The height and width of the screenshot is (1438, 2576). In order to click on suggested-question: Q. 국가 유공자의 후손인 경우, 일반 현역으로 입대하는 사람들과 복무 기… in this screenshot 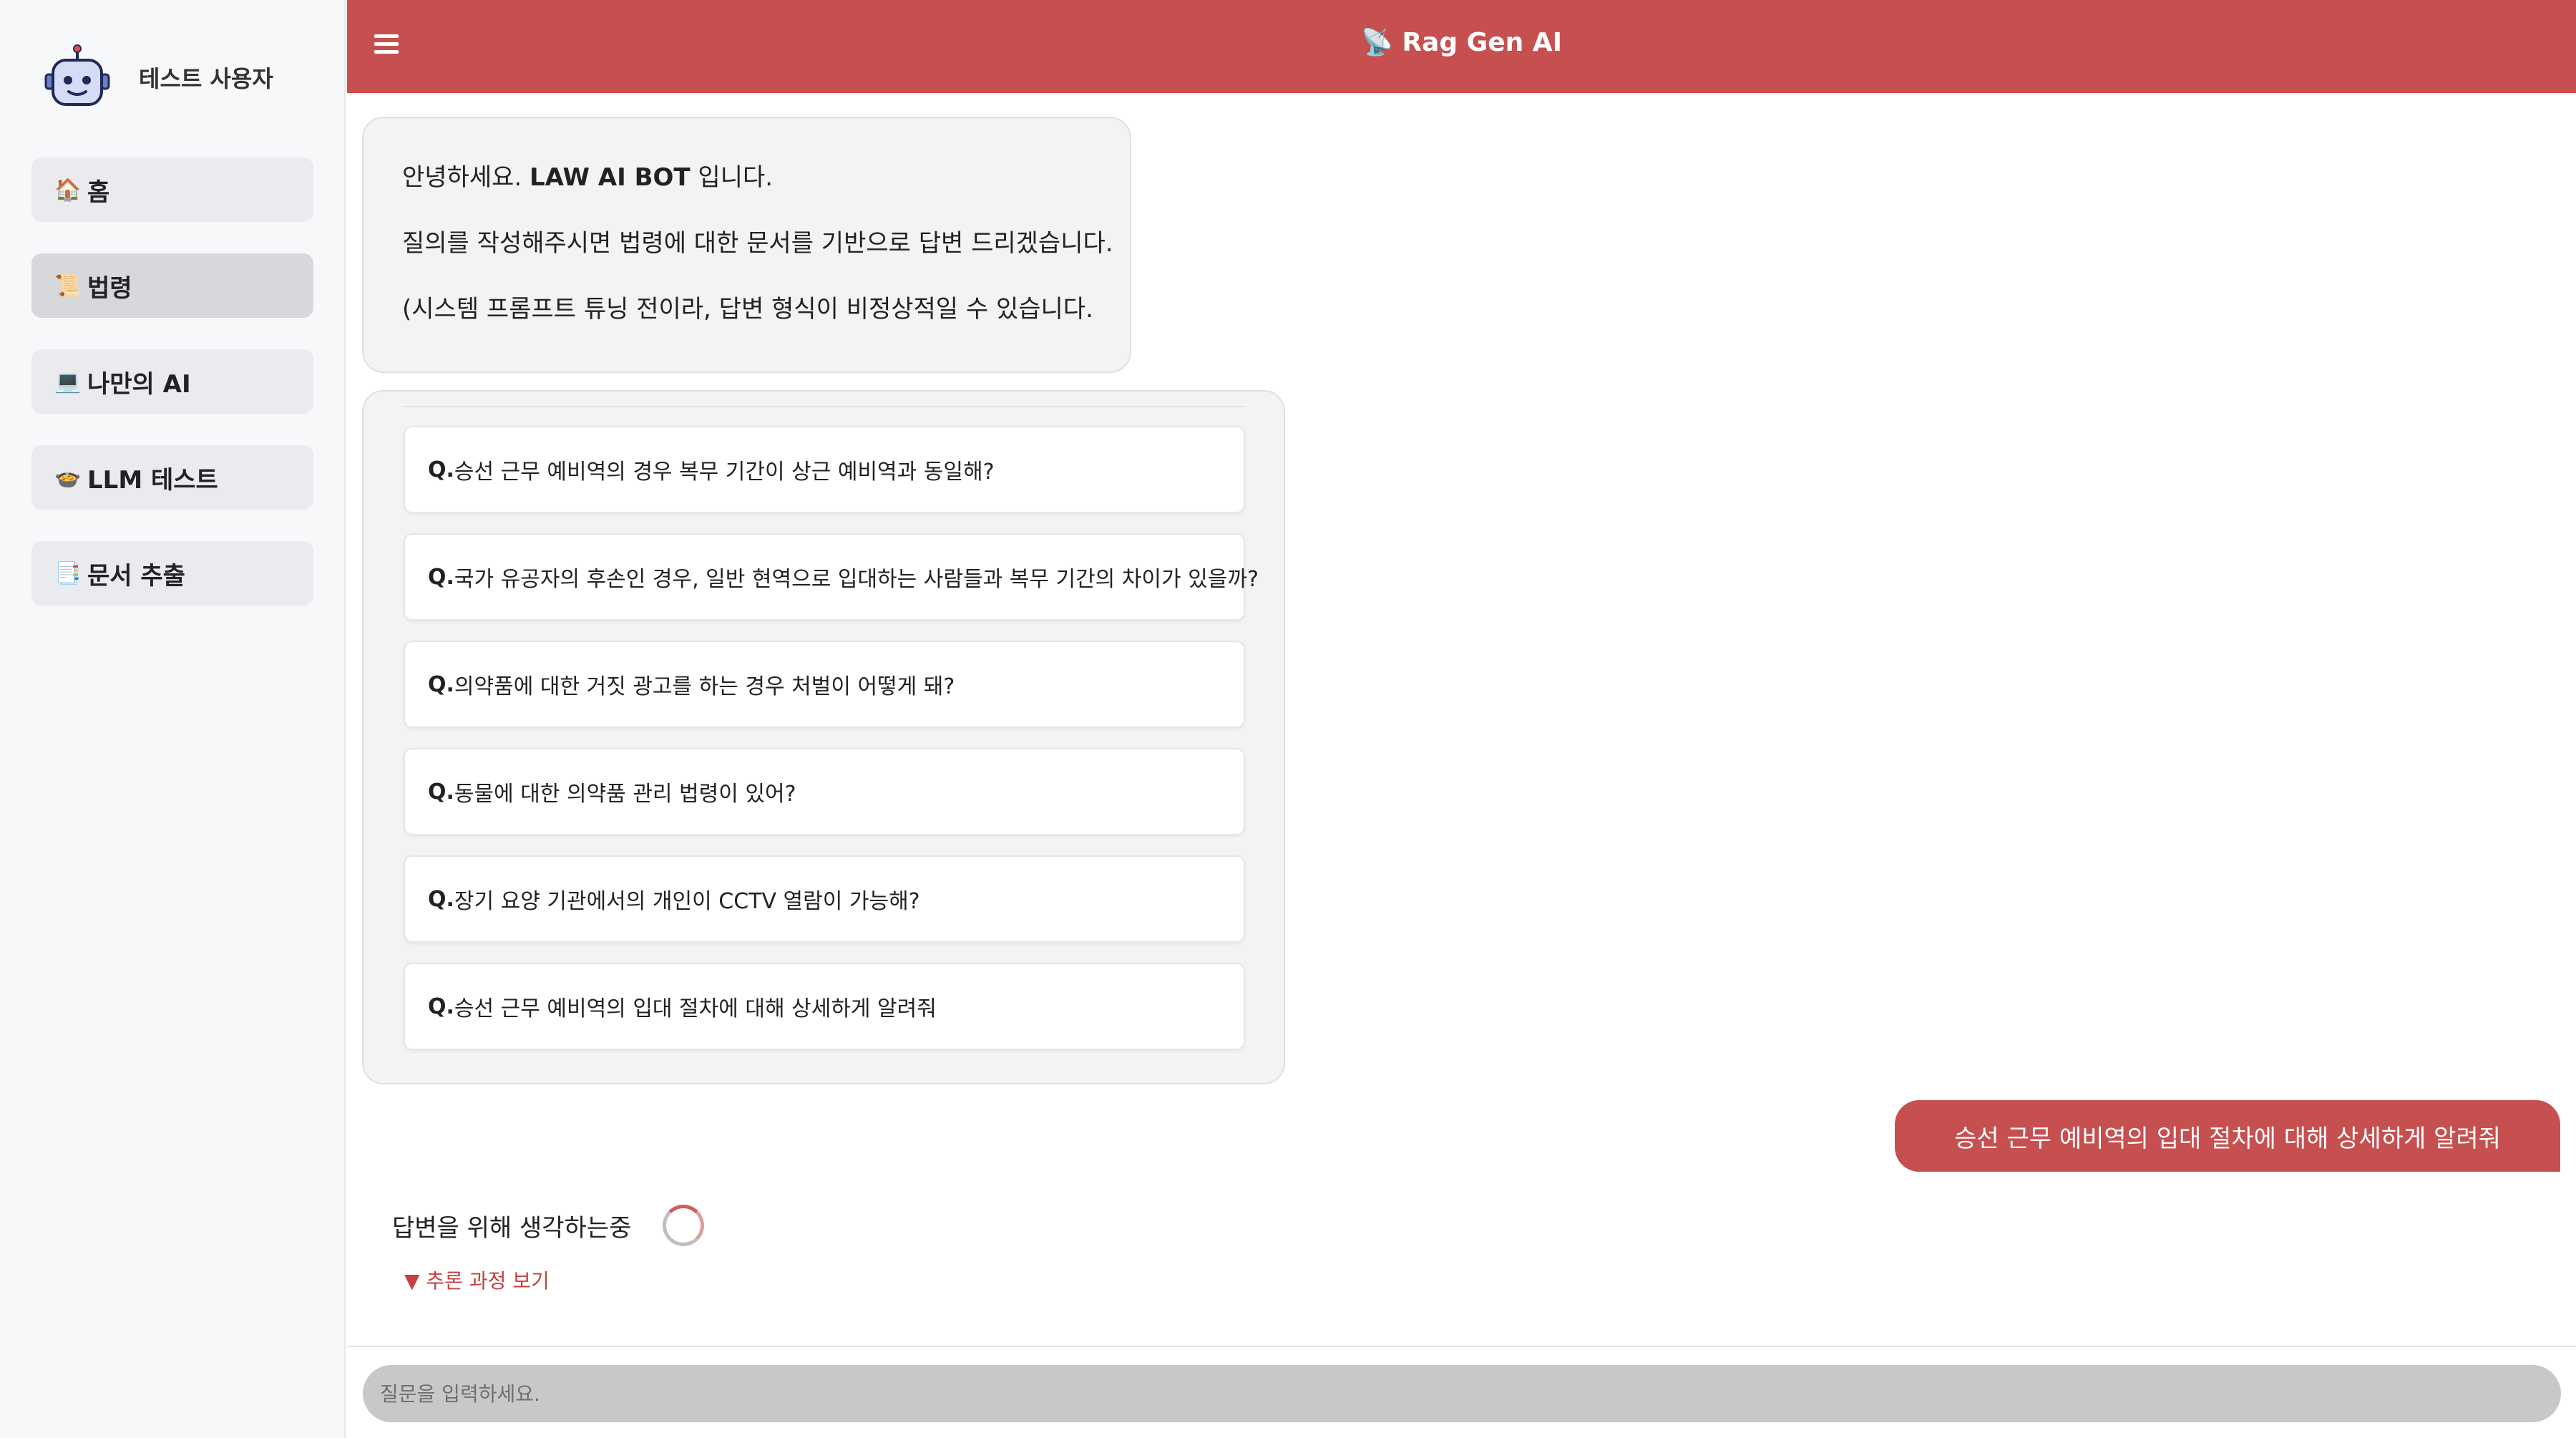, I will do `click(831, 577)`.